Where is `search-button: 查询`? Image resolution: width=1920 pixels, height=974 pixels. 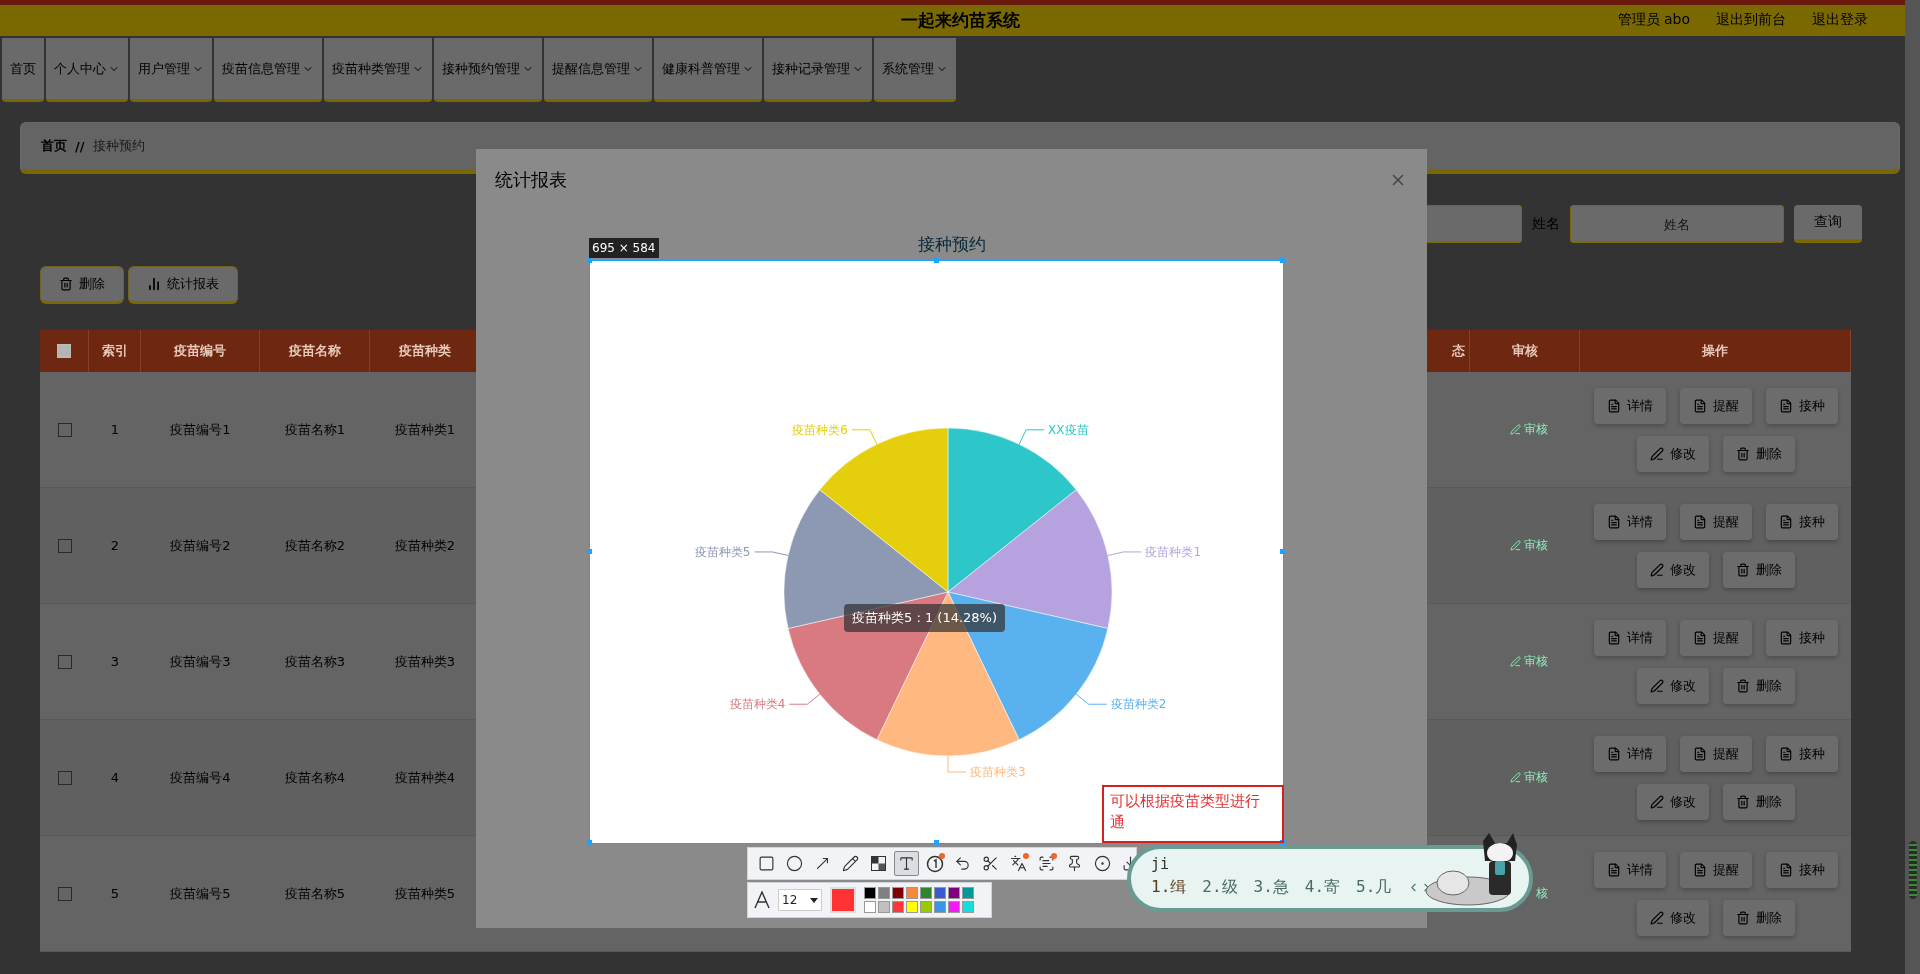 search-button: 查询 is located at coordinates (1828, 224).